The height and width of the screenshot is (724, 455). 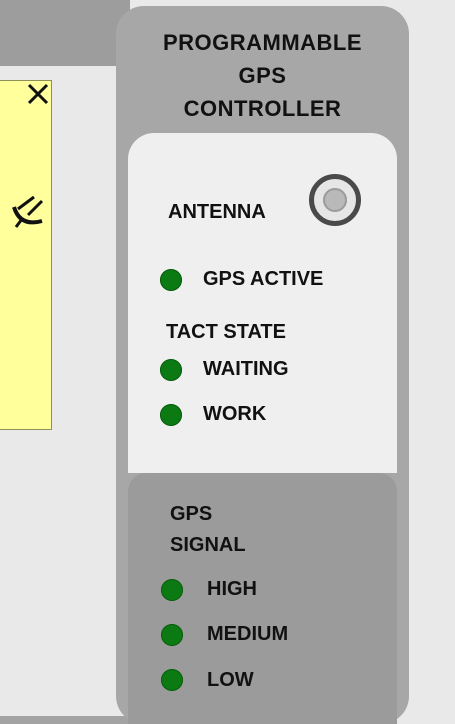 I want to click on antenna-connector, so click(x=335, y=200).